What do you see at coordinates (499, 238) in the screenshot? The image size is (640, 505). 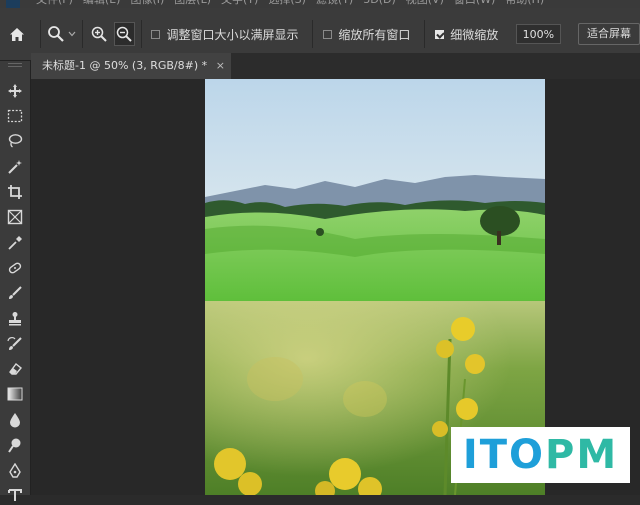 I see `tree-trunk` at bounding box center [499, 238].